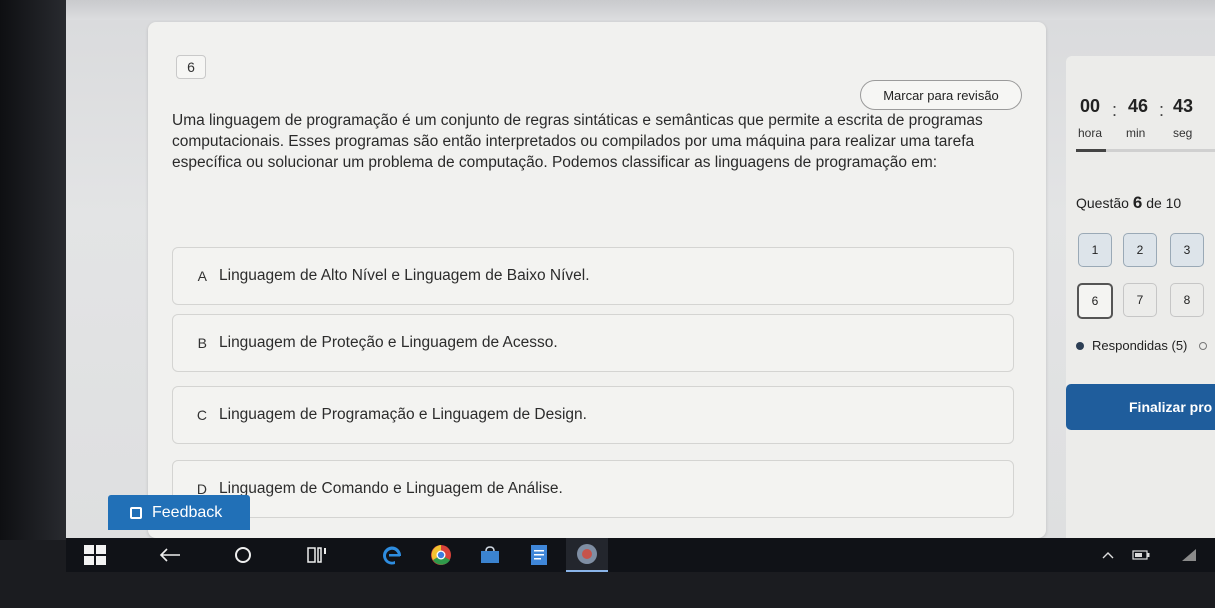  What do you see at coordinates (191, 67) in the screenshot?
I see `question-number: 6` at bounding box center [191, 67].